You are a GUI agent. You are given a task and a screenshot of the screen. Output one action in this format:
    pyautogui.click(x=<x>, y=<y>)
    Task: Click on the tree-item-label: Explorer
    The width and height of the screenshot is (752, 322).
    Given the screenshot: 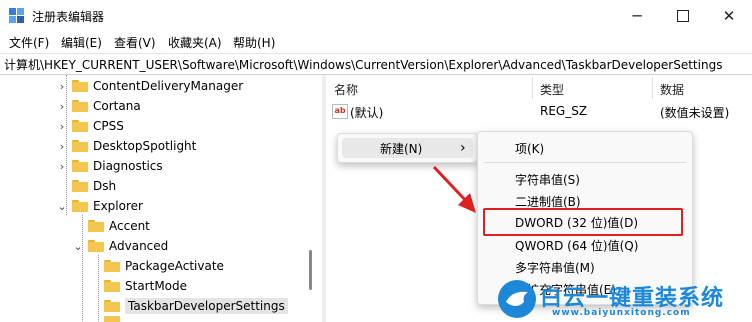 What is the action you would take?
    pyautogui.click(x=118, y=206)
    